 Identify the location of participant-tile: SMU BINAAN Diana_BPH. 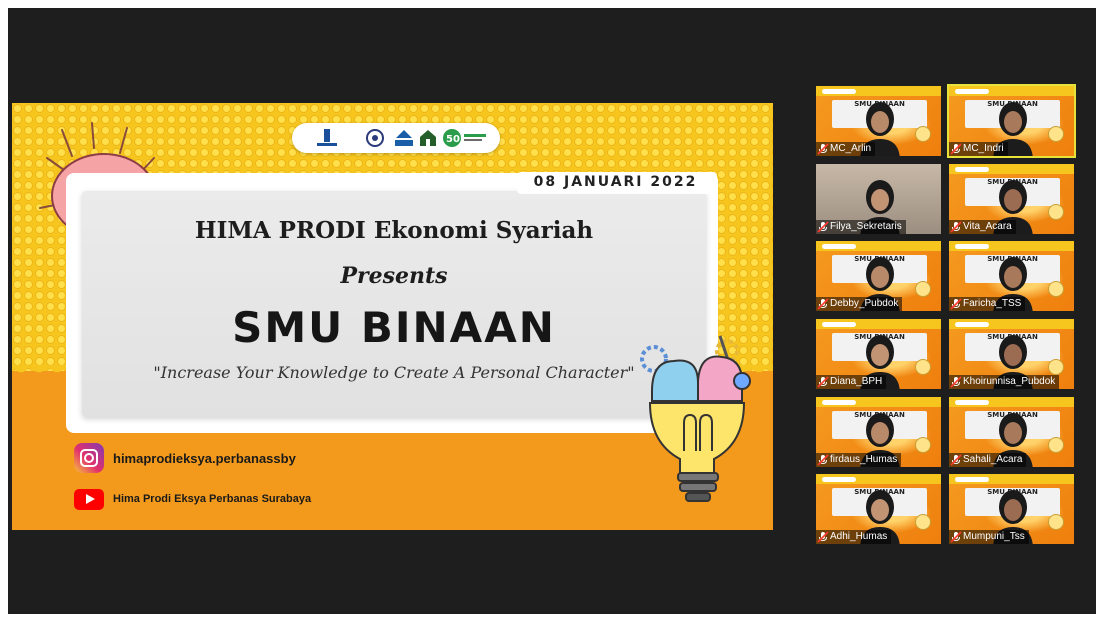
(878, 354).